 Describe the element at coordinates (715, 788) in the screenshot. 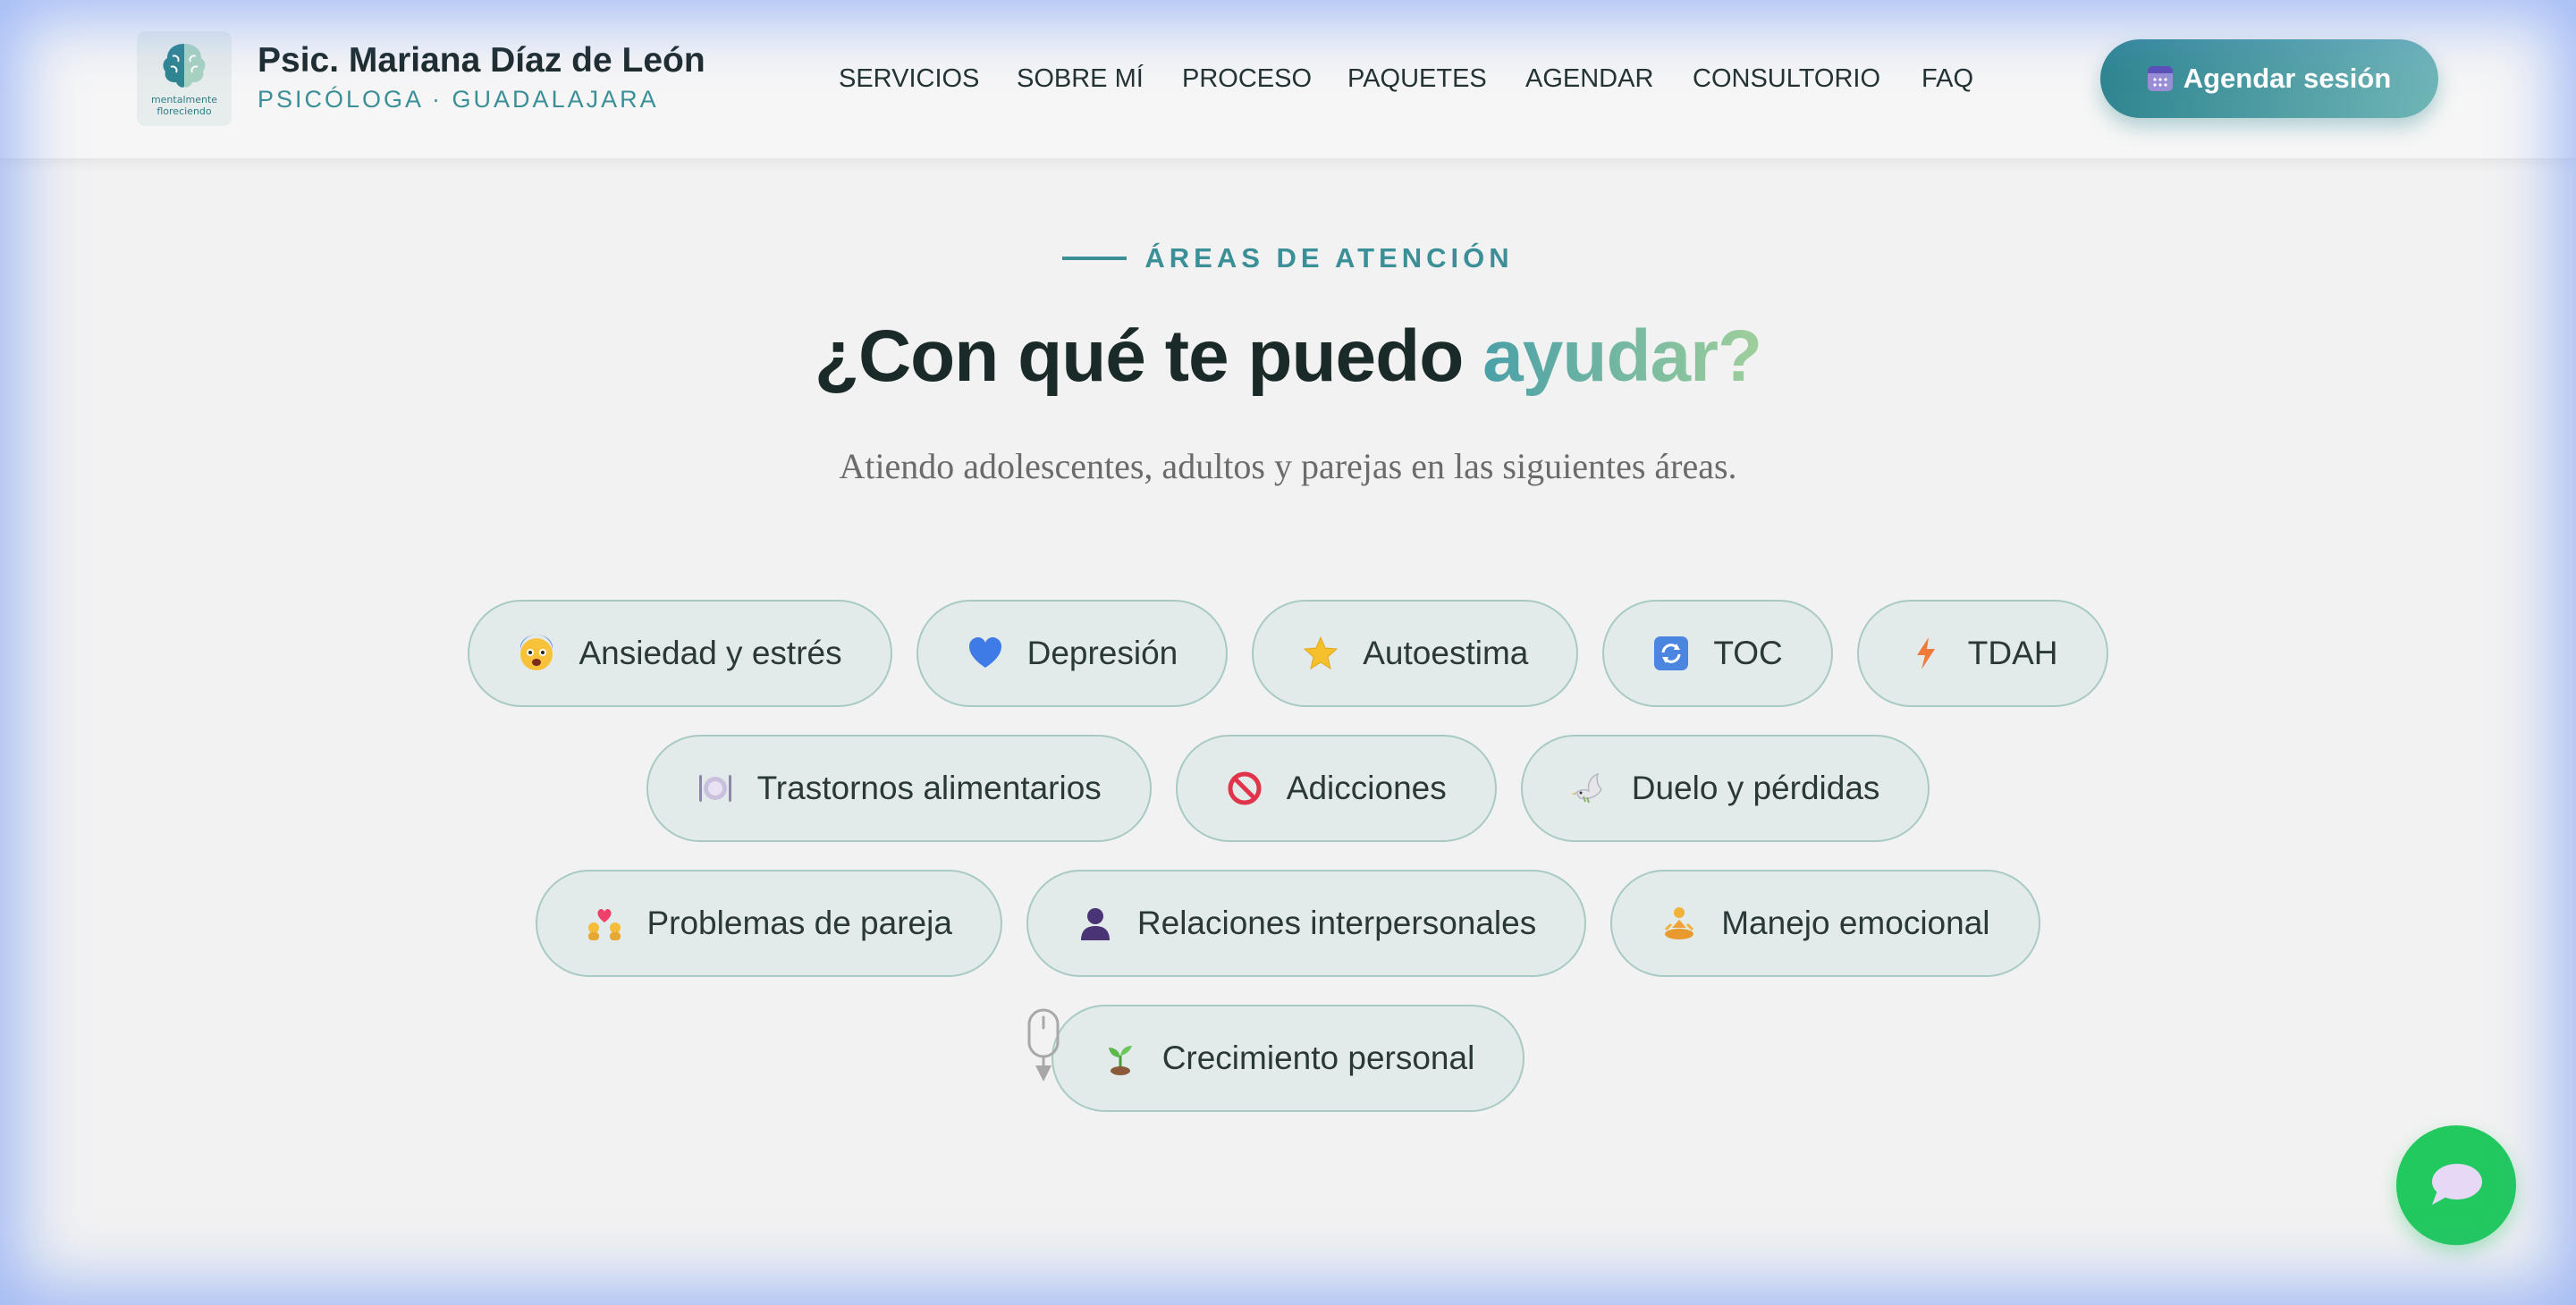

I see `plate-cutlery-icon` at that location.